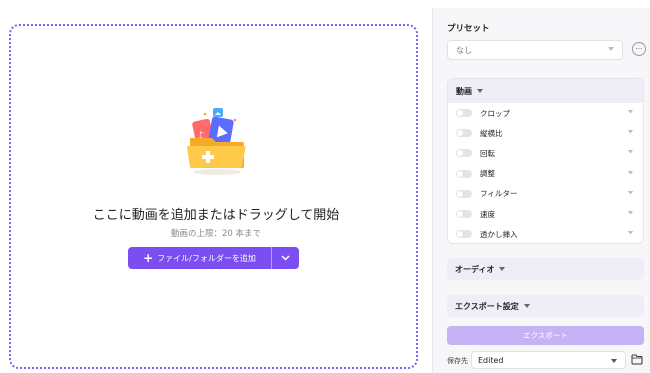 The width and height of the screenshot is (650, 373). Describe the element at coordinates (545, 269) in the screenshot. I see `audio-section-header: オーディオ` at that location.